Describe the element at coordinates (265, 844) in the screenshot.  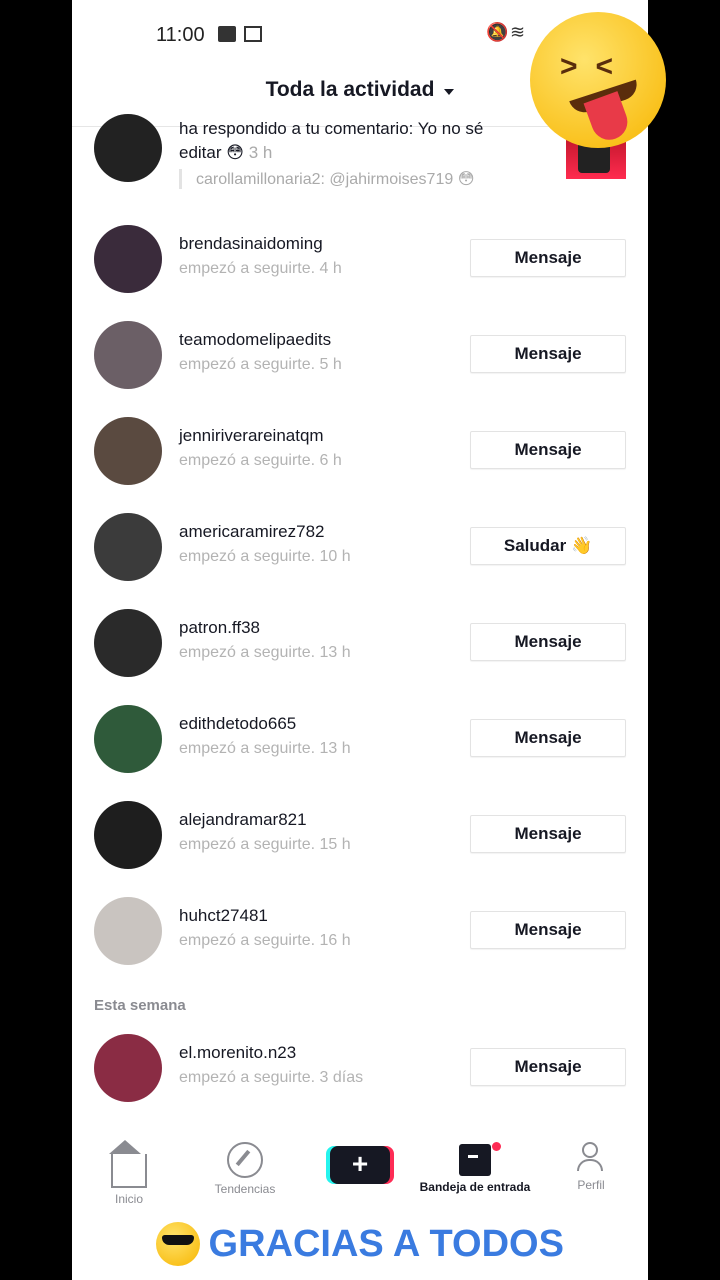
I see `follow-time: empezó a seguirte. 15 h` at that location.